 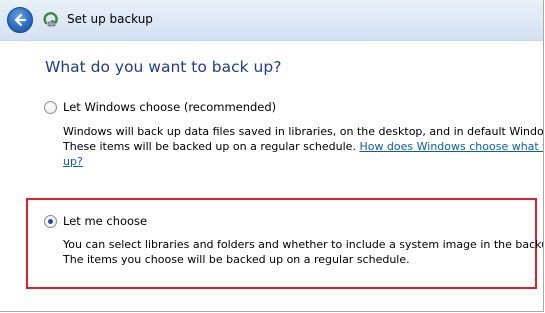 I want to click on window-title: Set up backup, so click(x=110, y=19).